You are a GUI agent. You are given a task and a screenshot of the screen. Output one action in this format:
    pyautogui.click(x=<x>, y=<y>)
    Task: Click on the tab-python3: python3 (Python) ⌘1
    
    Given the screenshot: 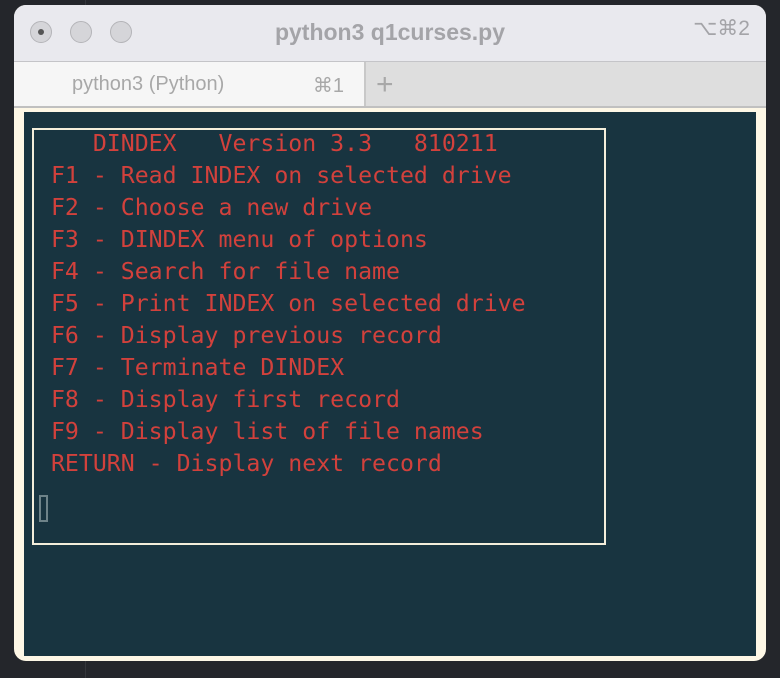 What is the action you would take?
    pyautogui.click(x=190, y=84)
    